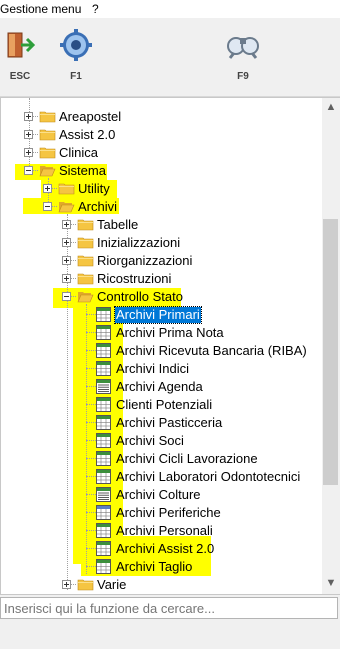 Image resolution: width=340 pixels, height=649 pixels. Describe the element at coordinates (162, 189) in the screenshot. I see `tree-node: Utility` at that location.